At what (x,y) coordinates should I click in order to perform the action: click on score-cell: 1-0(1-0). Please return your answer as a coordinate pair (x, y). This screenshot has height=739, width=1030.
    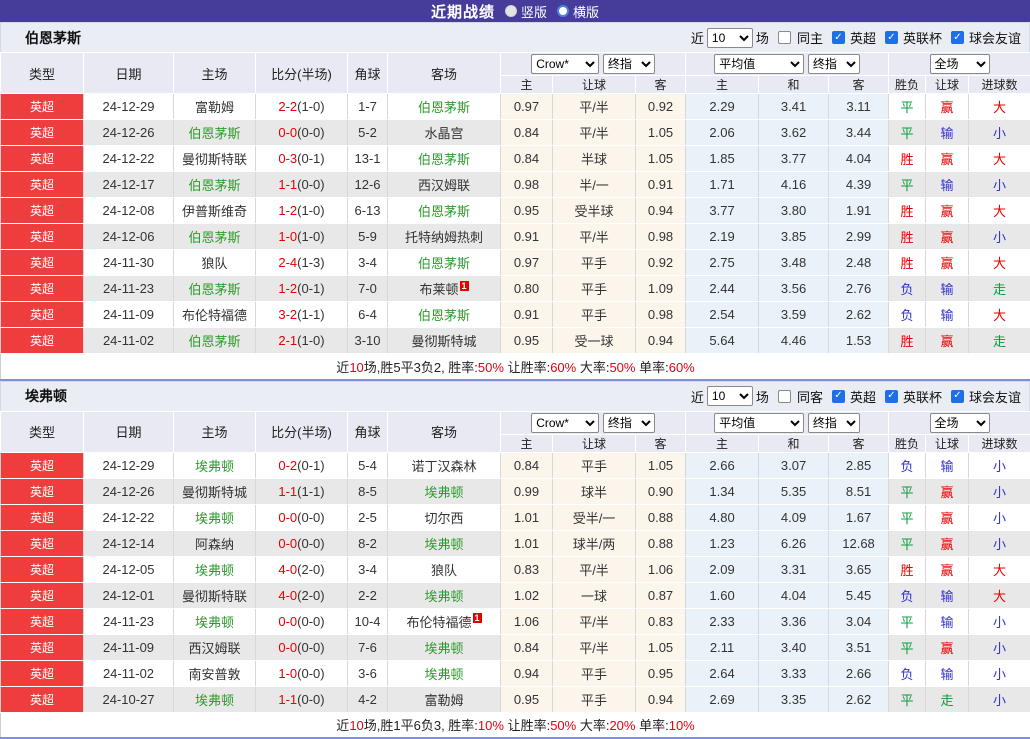
    Looking at the image, I should click on (302, 237).